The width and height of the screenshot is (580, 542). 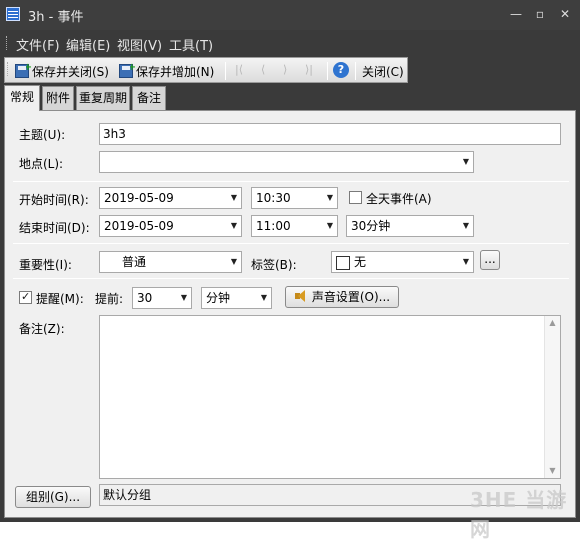 What do you see at coordinates (58, 98) in the screenshot?
I see `tab-attachments: 附件` at bounding box center [58, 98].